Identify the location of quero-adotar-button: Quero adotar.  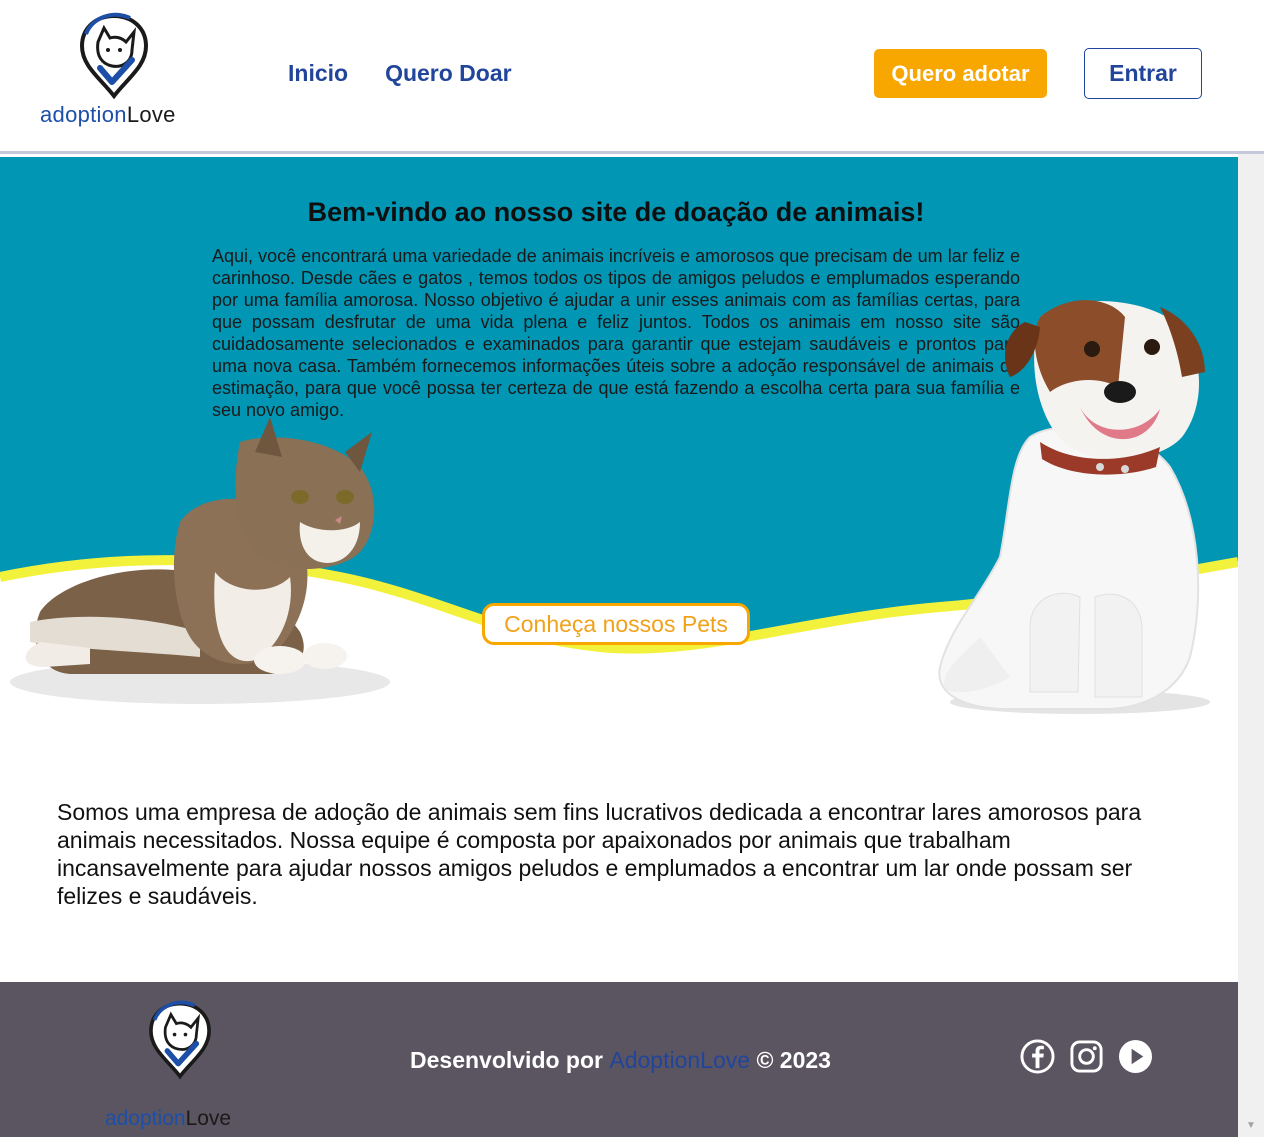
(960, 73).